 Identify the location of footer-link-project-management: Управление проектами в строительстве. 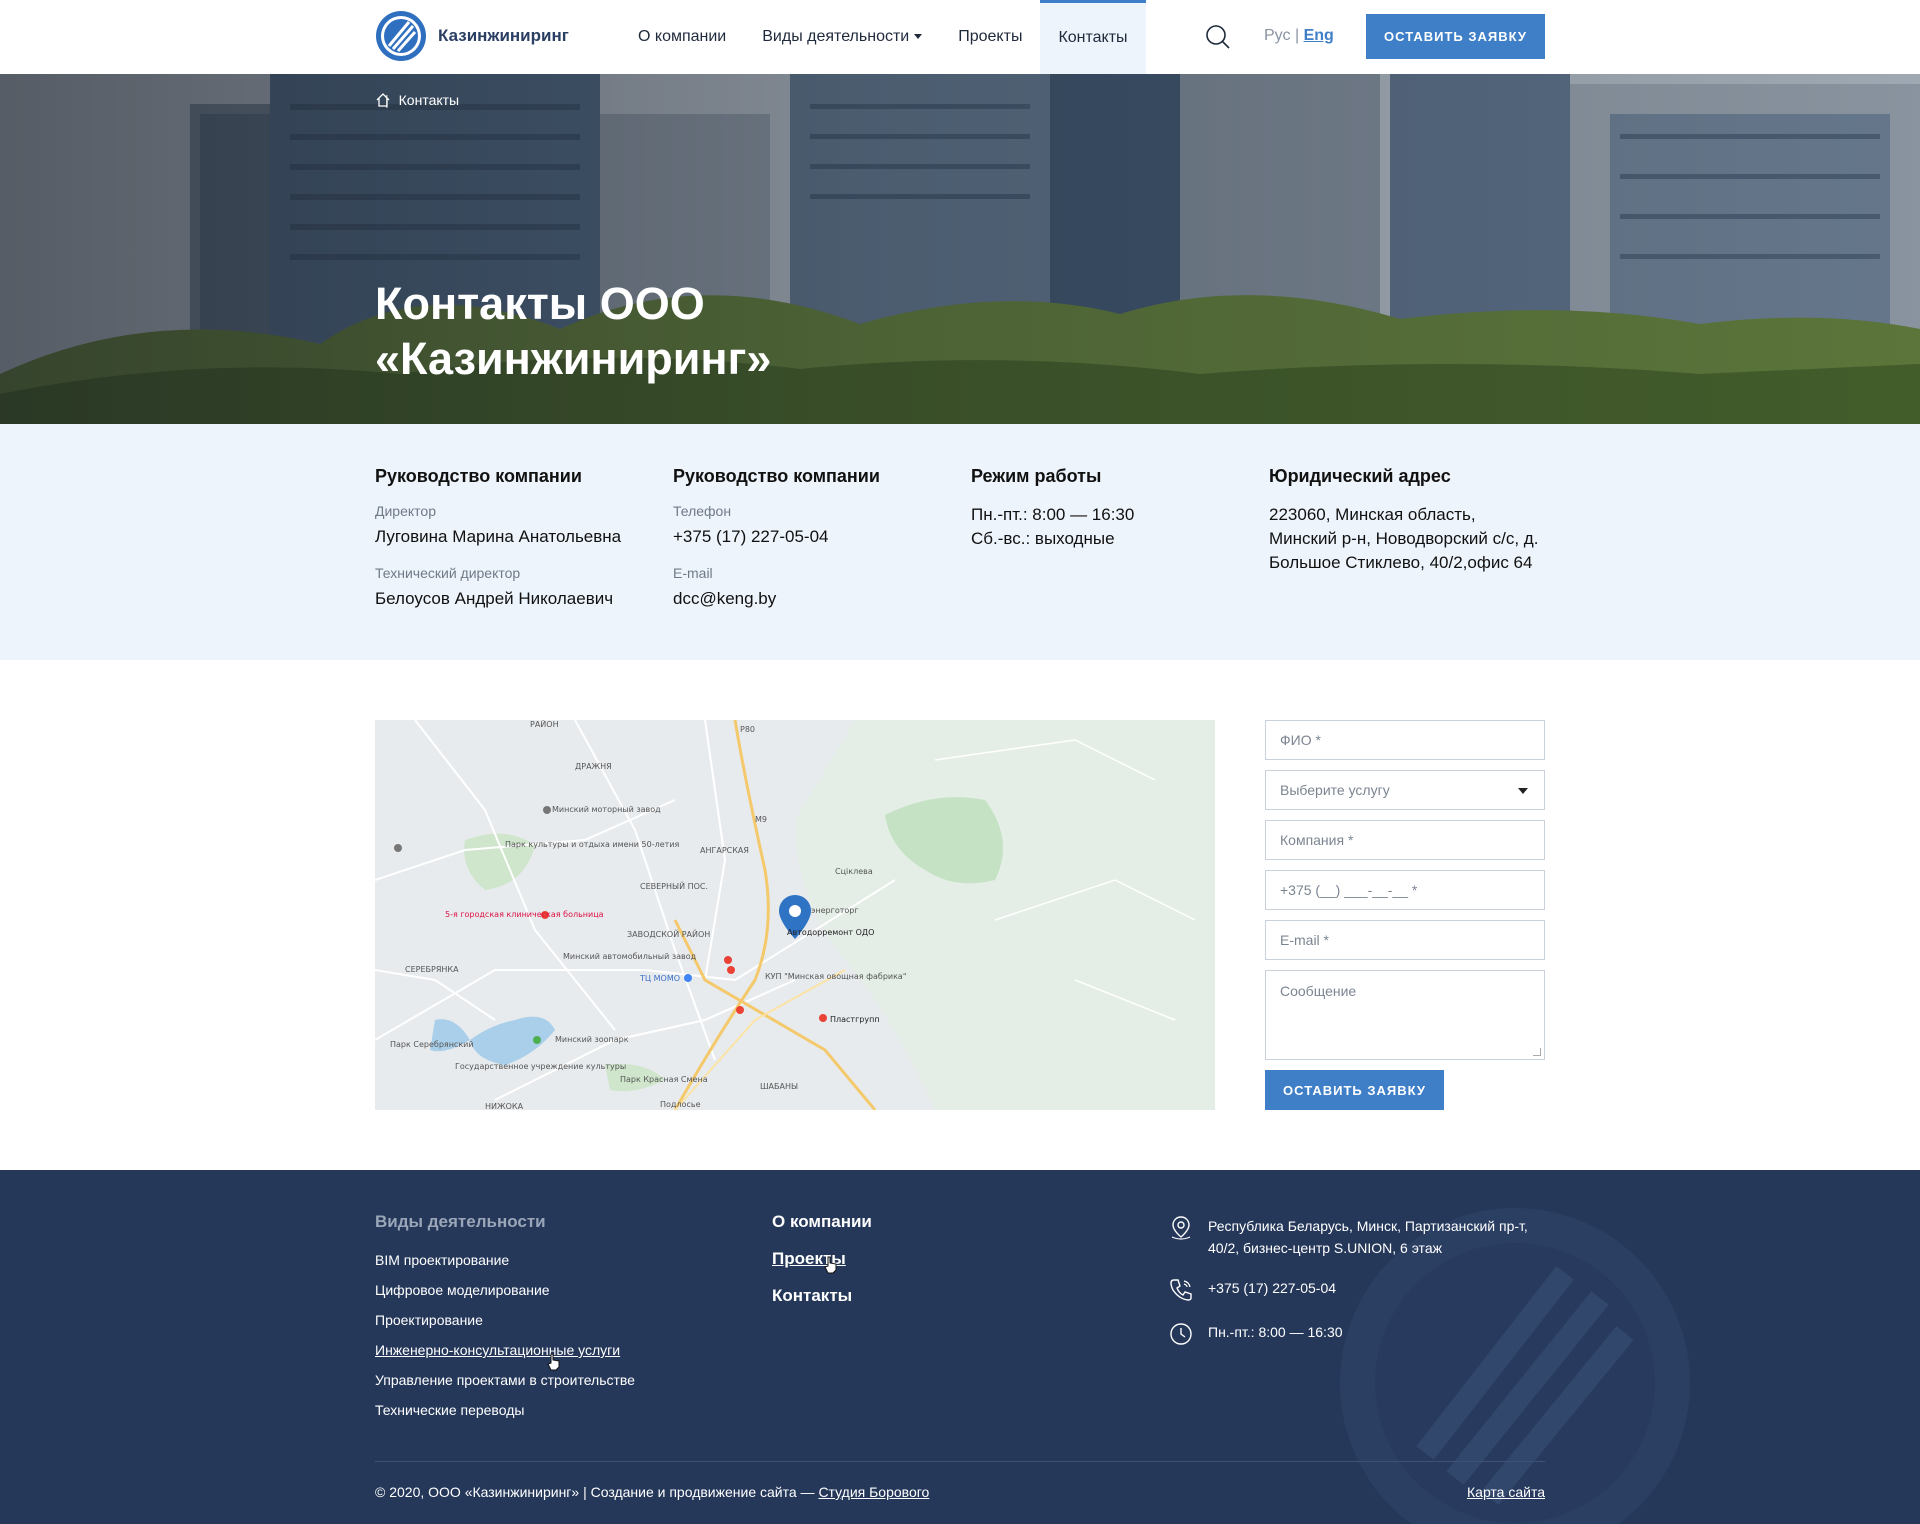
(505, 1380).